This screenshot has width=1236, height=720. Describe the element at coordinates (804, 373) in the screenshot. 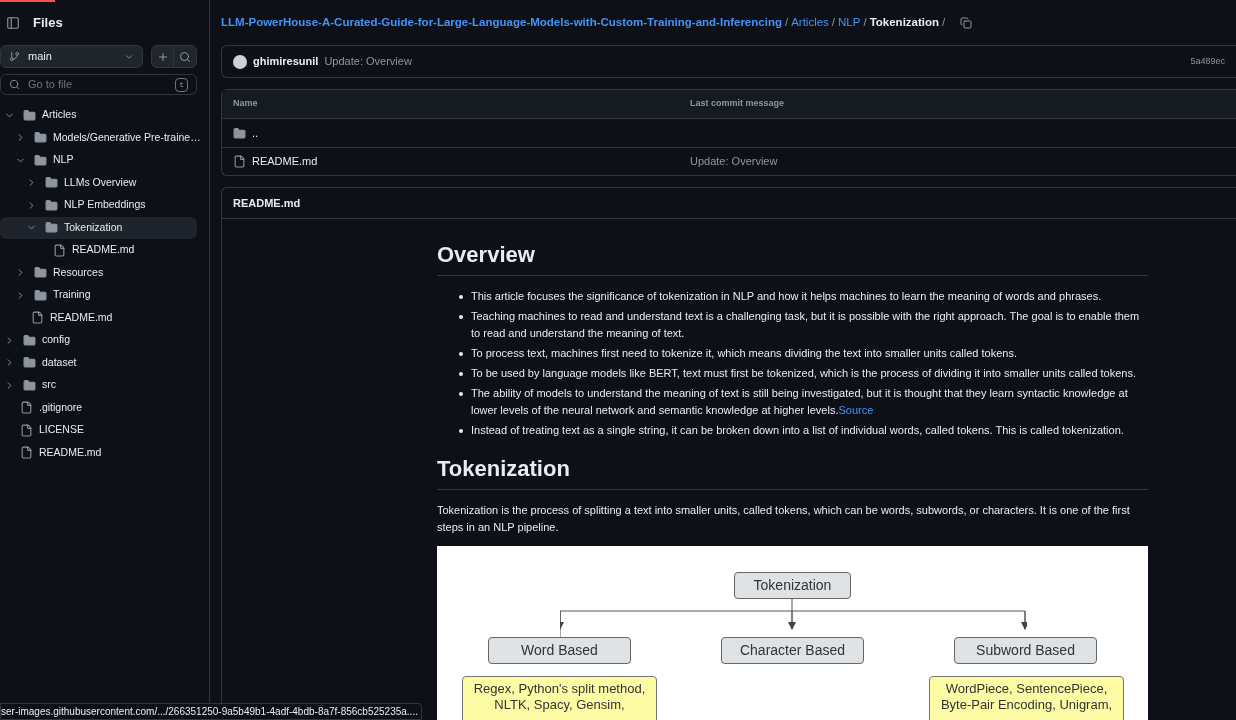

I see `bullet-text: To be used by language models like BERT, text must first be tokenized, which is the process of dividing it into smaller units called tokens.` at that location.